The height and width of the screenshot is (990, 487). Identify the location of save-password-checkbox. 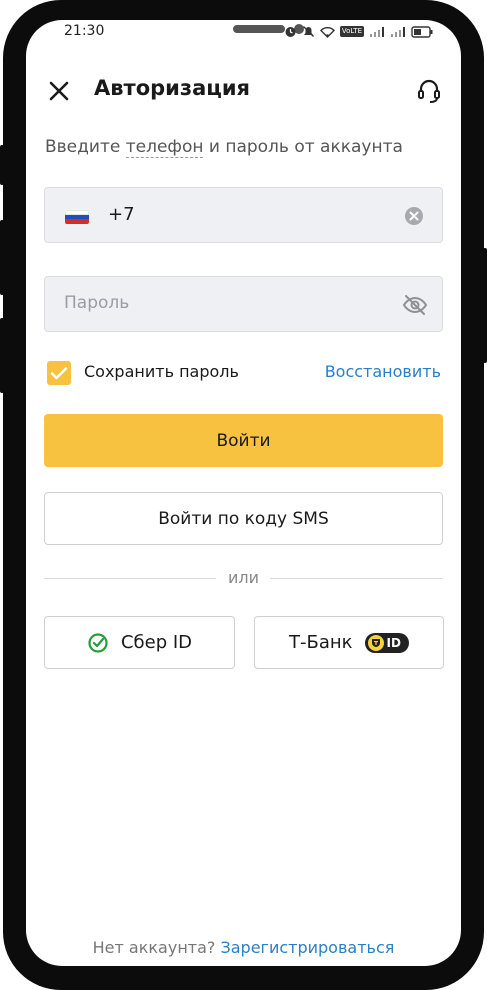
(59, 373).